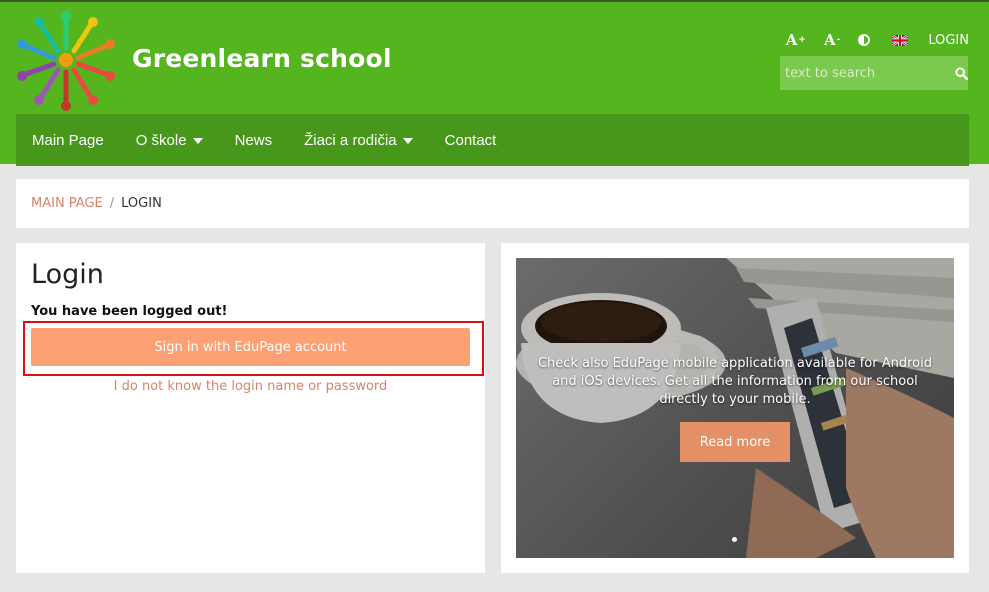 This screenshot has width=989, height=592. I want to click on nav-item-o-skole: O škole, so click(169, 140).